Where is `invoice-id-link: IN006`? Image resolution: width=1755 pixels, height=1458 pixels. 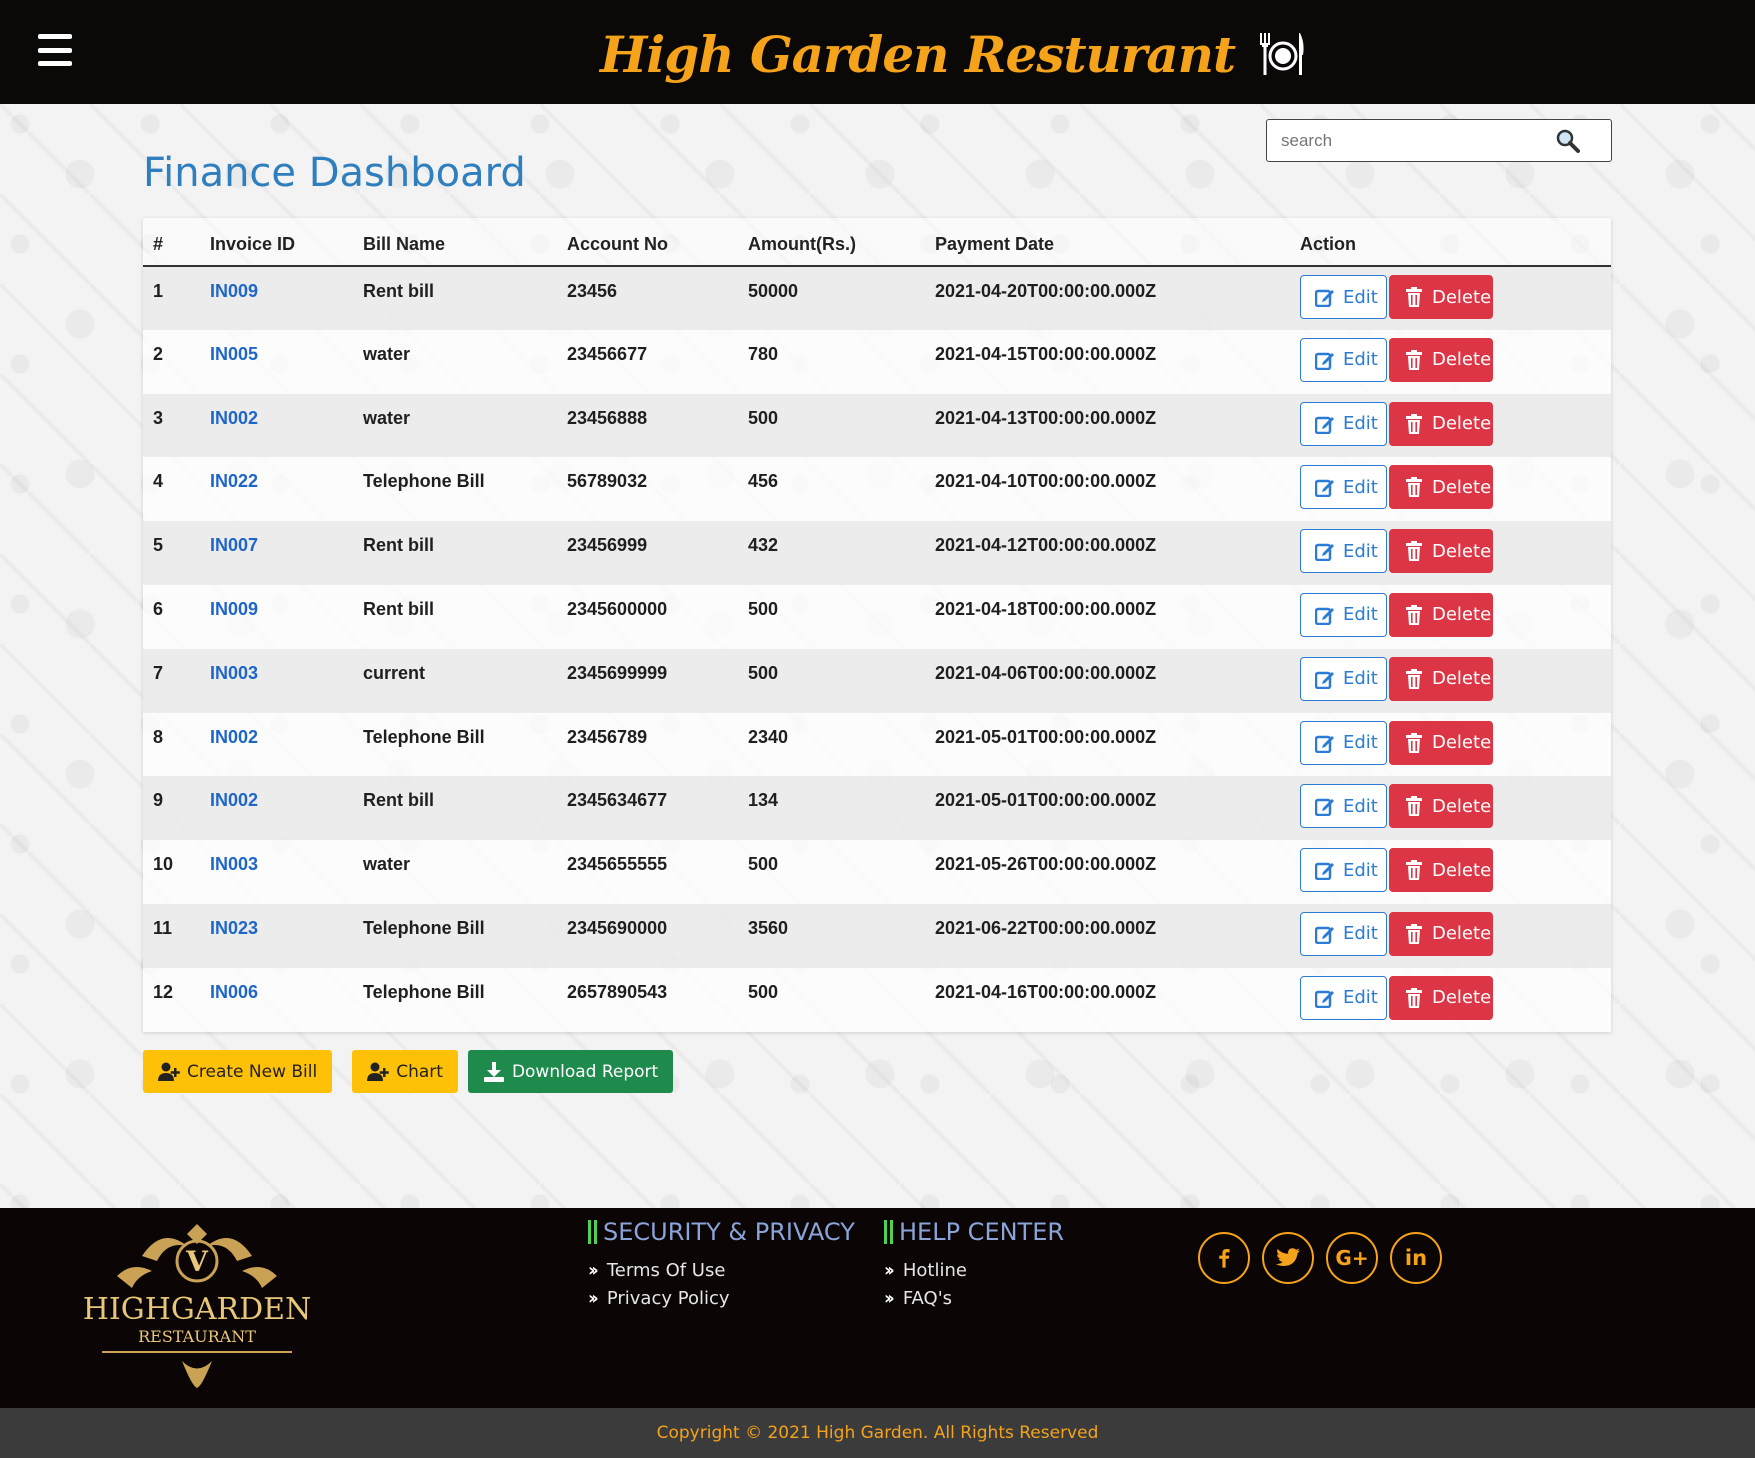
invoice-id-link: IN006 is located at coordinates (276, 999).